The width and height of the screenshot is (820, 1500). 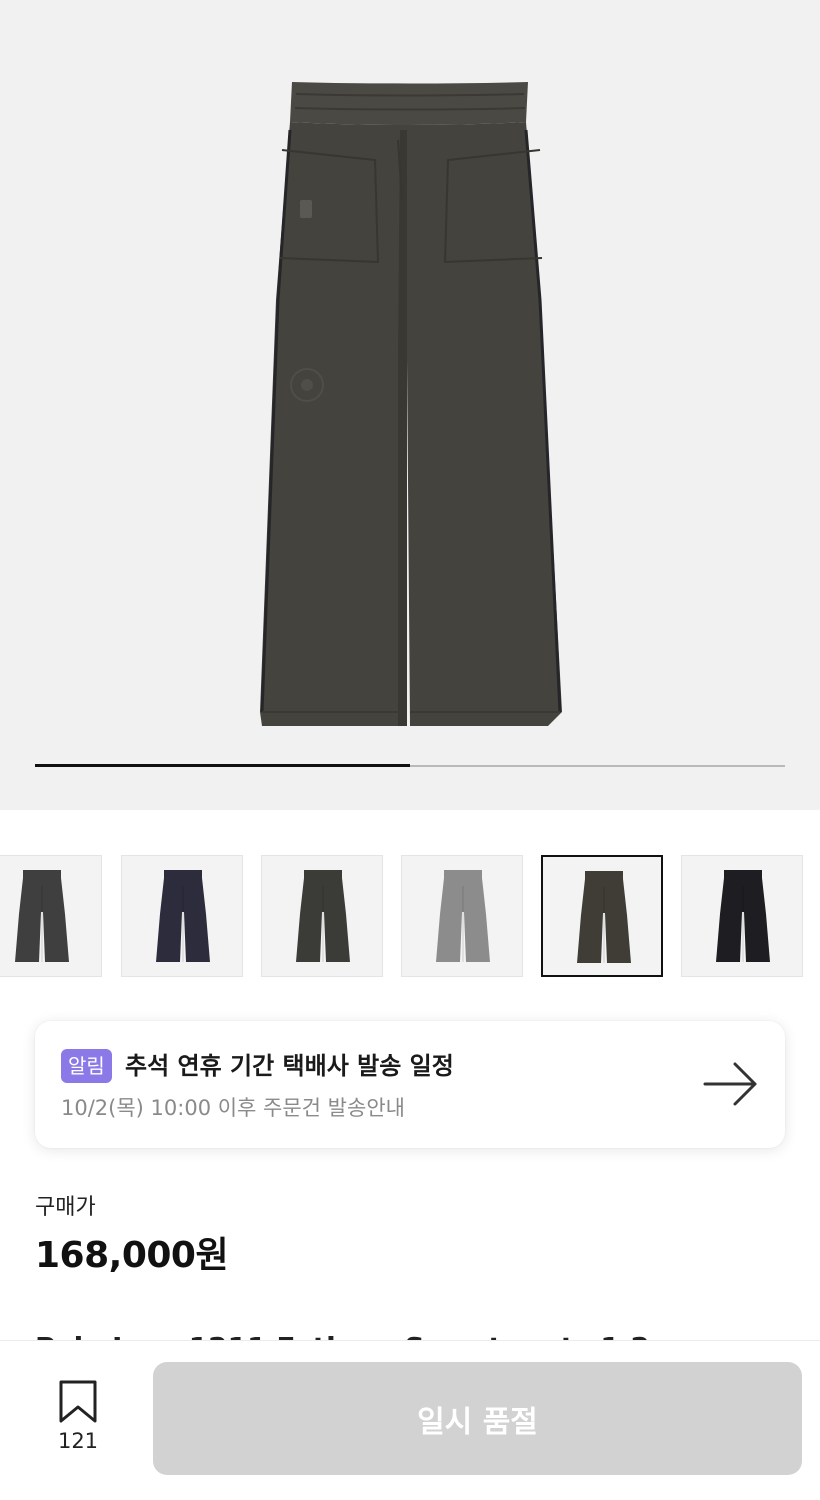 What do you see at coordinates (78, 1401) in the screenshot?
I see `bookmark-icon` at bounding box center [78, 1401].